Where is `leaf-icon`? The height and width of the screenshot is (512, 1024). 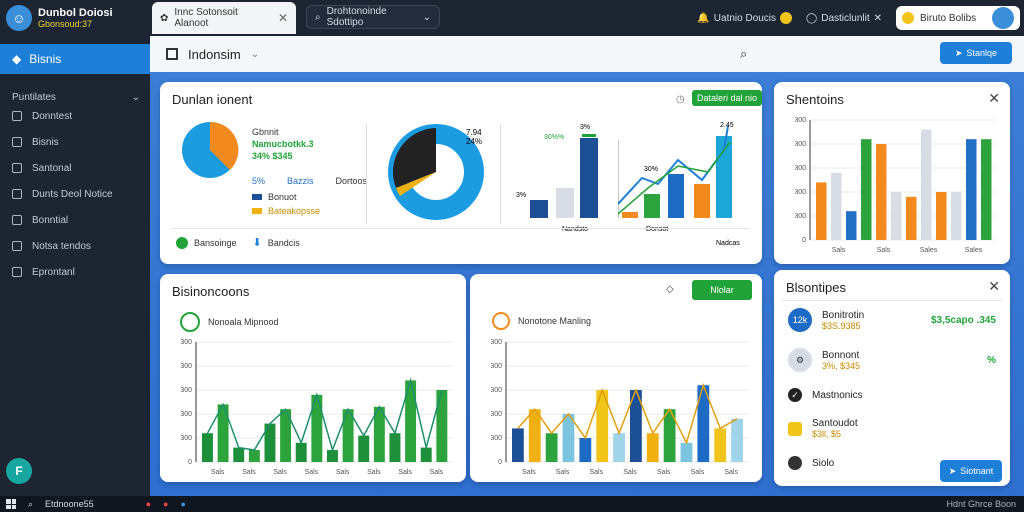 leaf-icon is located at coordinates (190, 322).